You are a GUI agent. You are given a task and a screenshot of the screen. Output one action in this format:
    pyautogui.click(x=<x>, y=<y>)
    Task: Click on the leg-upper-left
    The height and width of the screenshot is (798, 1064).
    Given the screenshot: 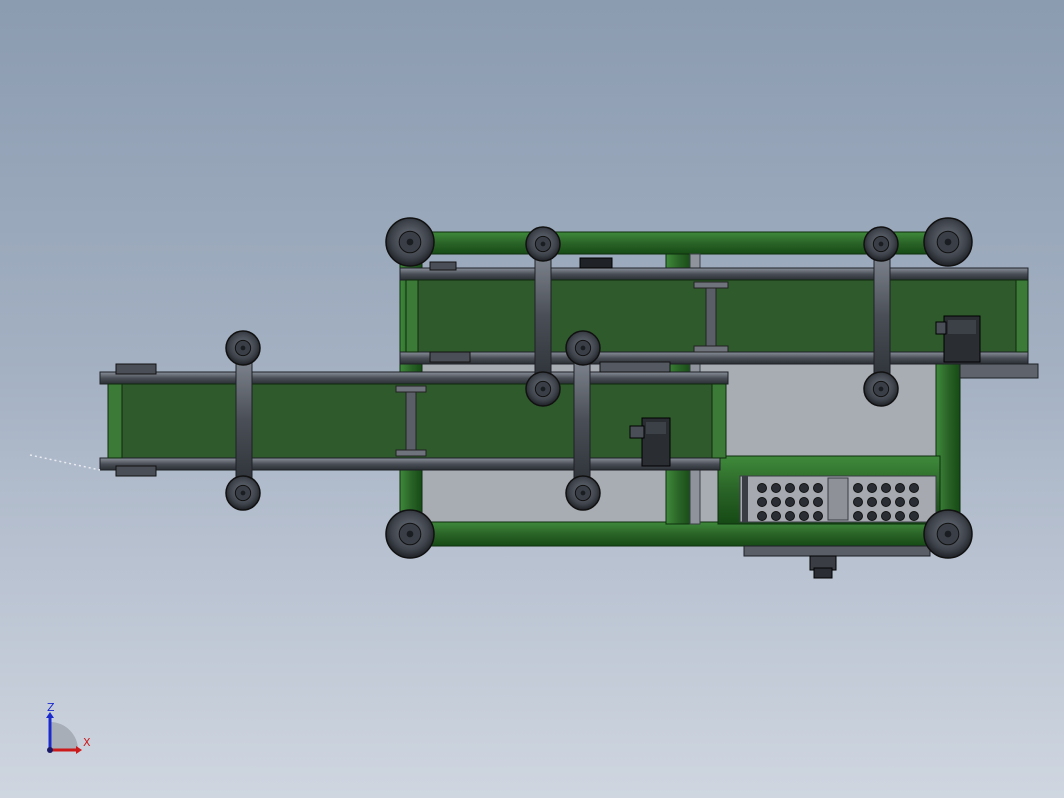 What is the action you would take?
    pyautogui.click(x=543, y=316)
    